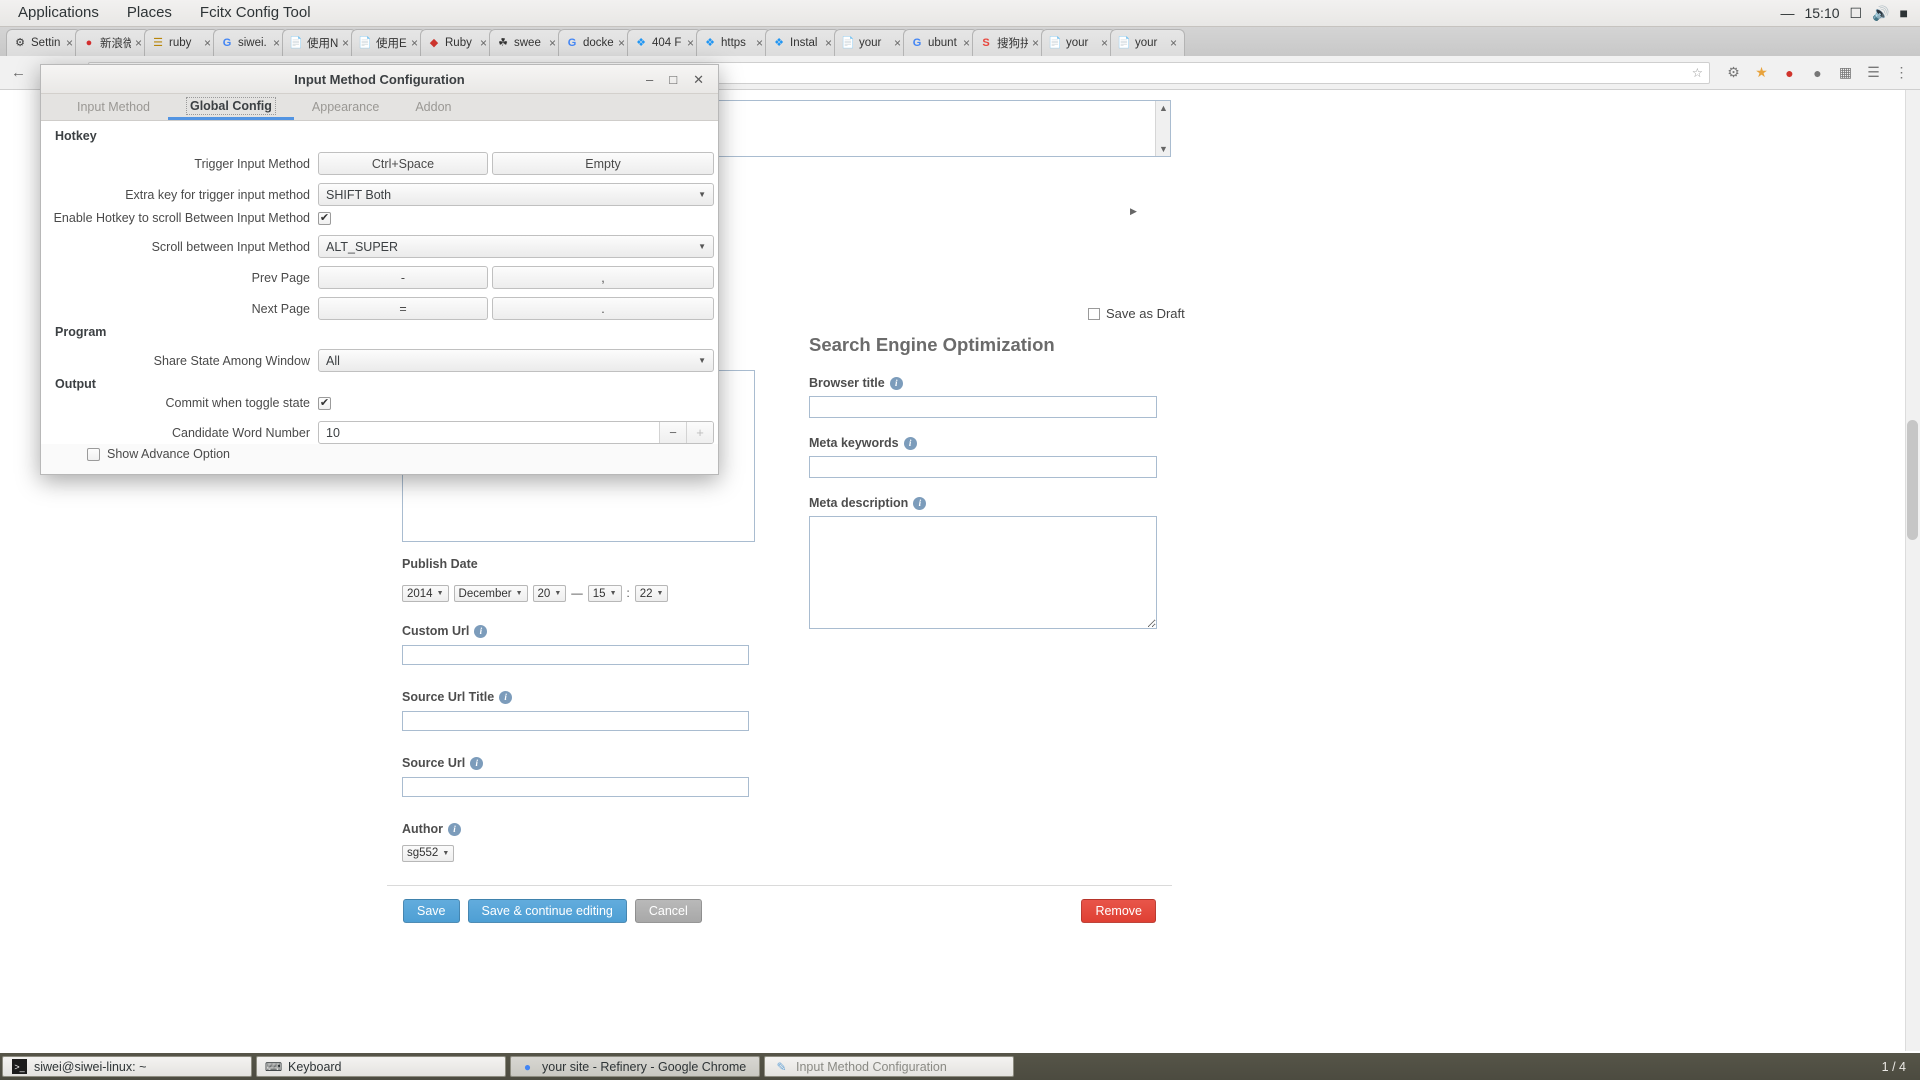 Image resolution: width=1920 pixels, height=1080 pixels. I want to click on tab-addon: Addon, so click(433, 107).